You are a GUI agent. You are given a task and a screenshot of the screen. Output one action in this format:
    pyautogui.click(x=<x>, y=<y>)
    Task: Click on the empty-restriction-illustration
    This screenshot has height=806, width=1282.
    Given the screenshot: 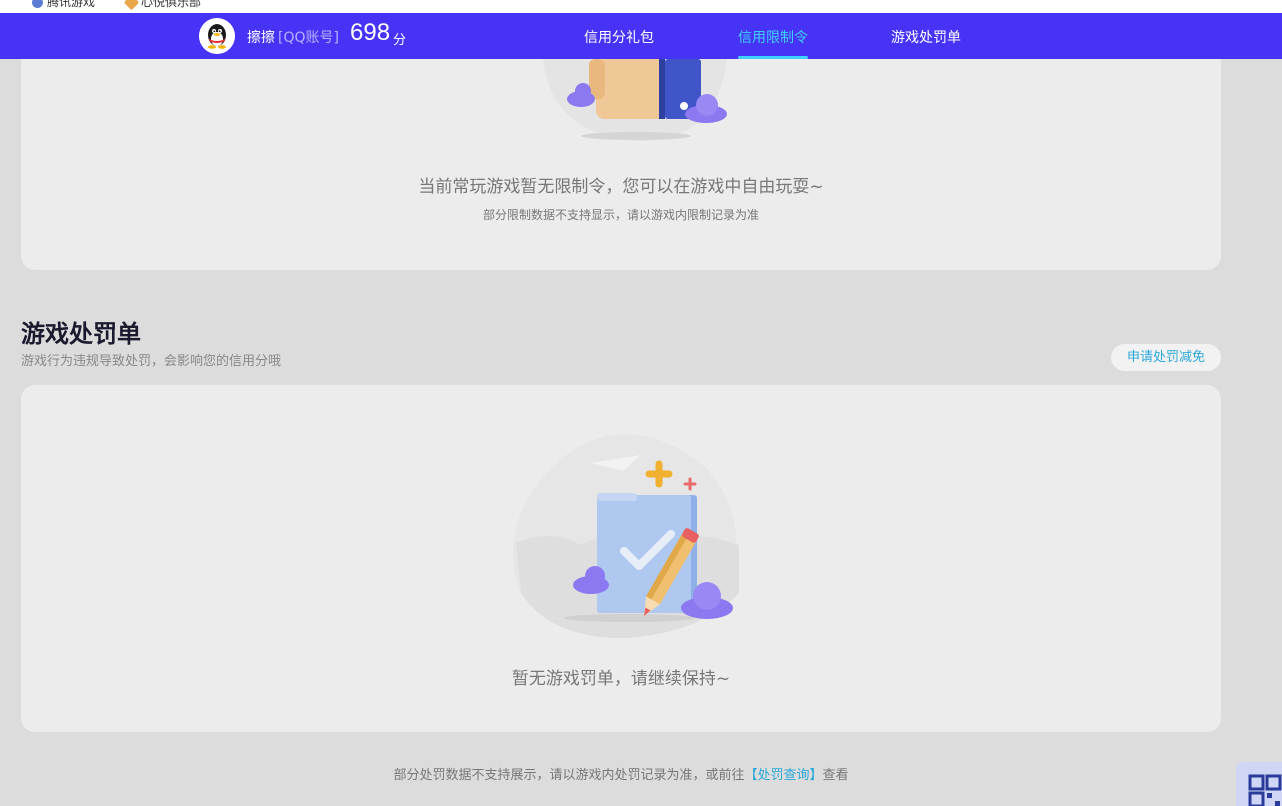 What is the action you would take?
    pyautogui.click(x=635, y=100)
    